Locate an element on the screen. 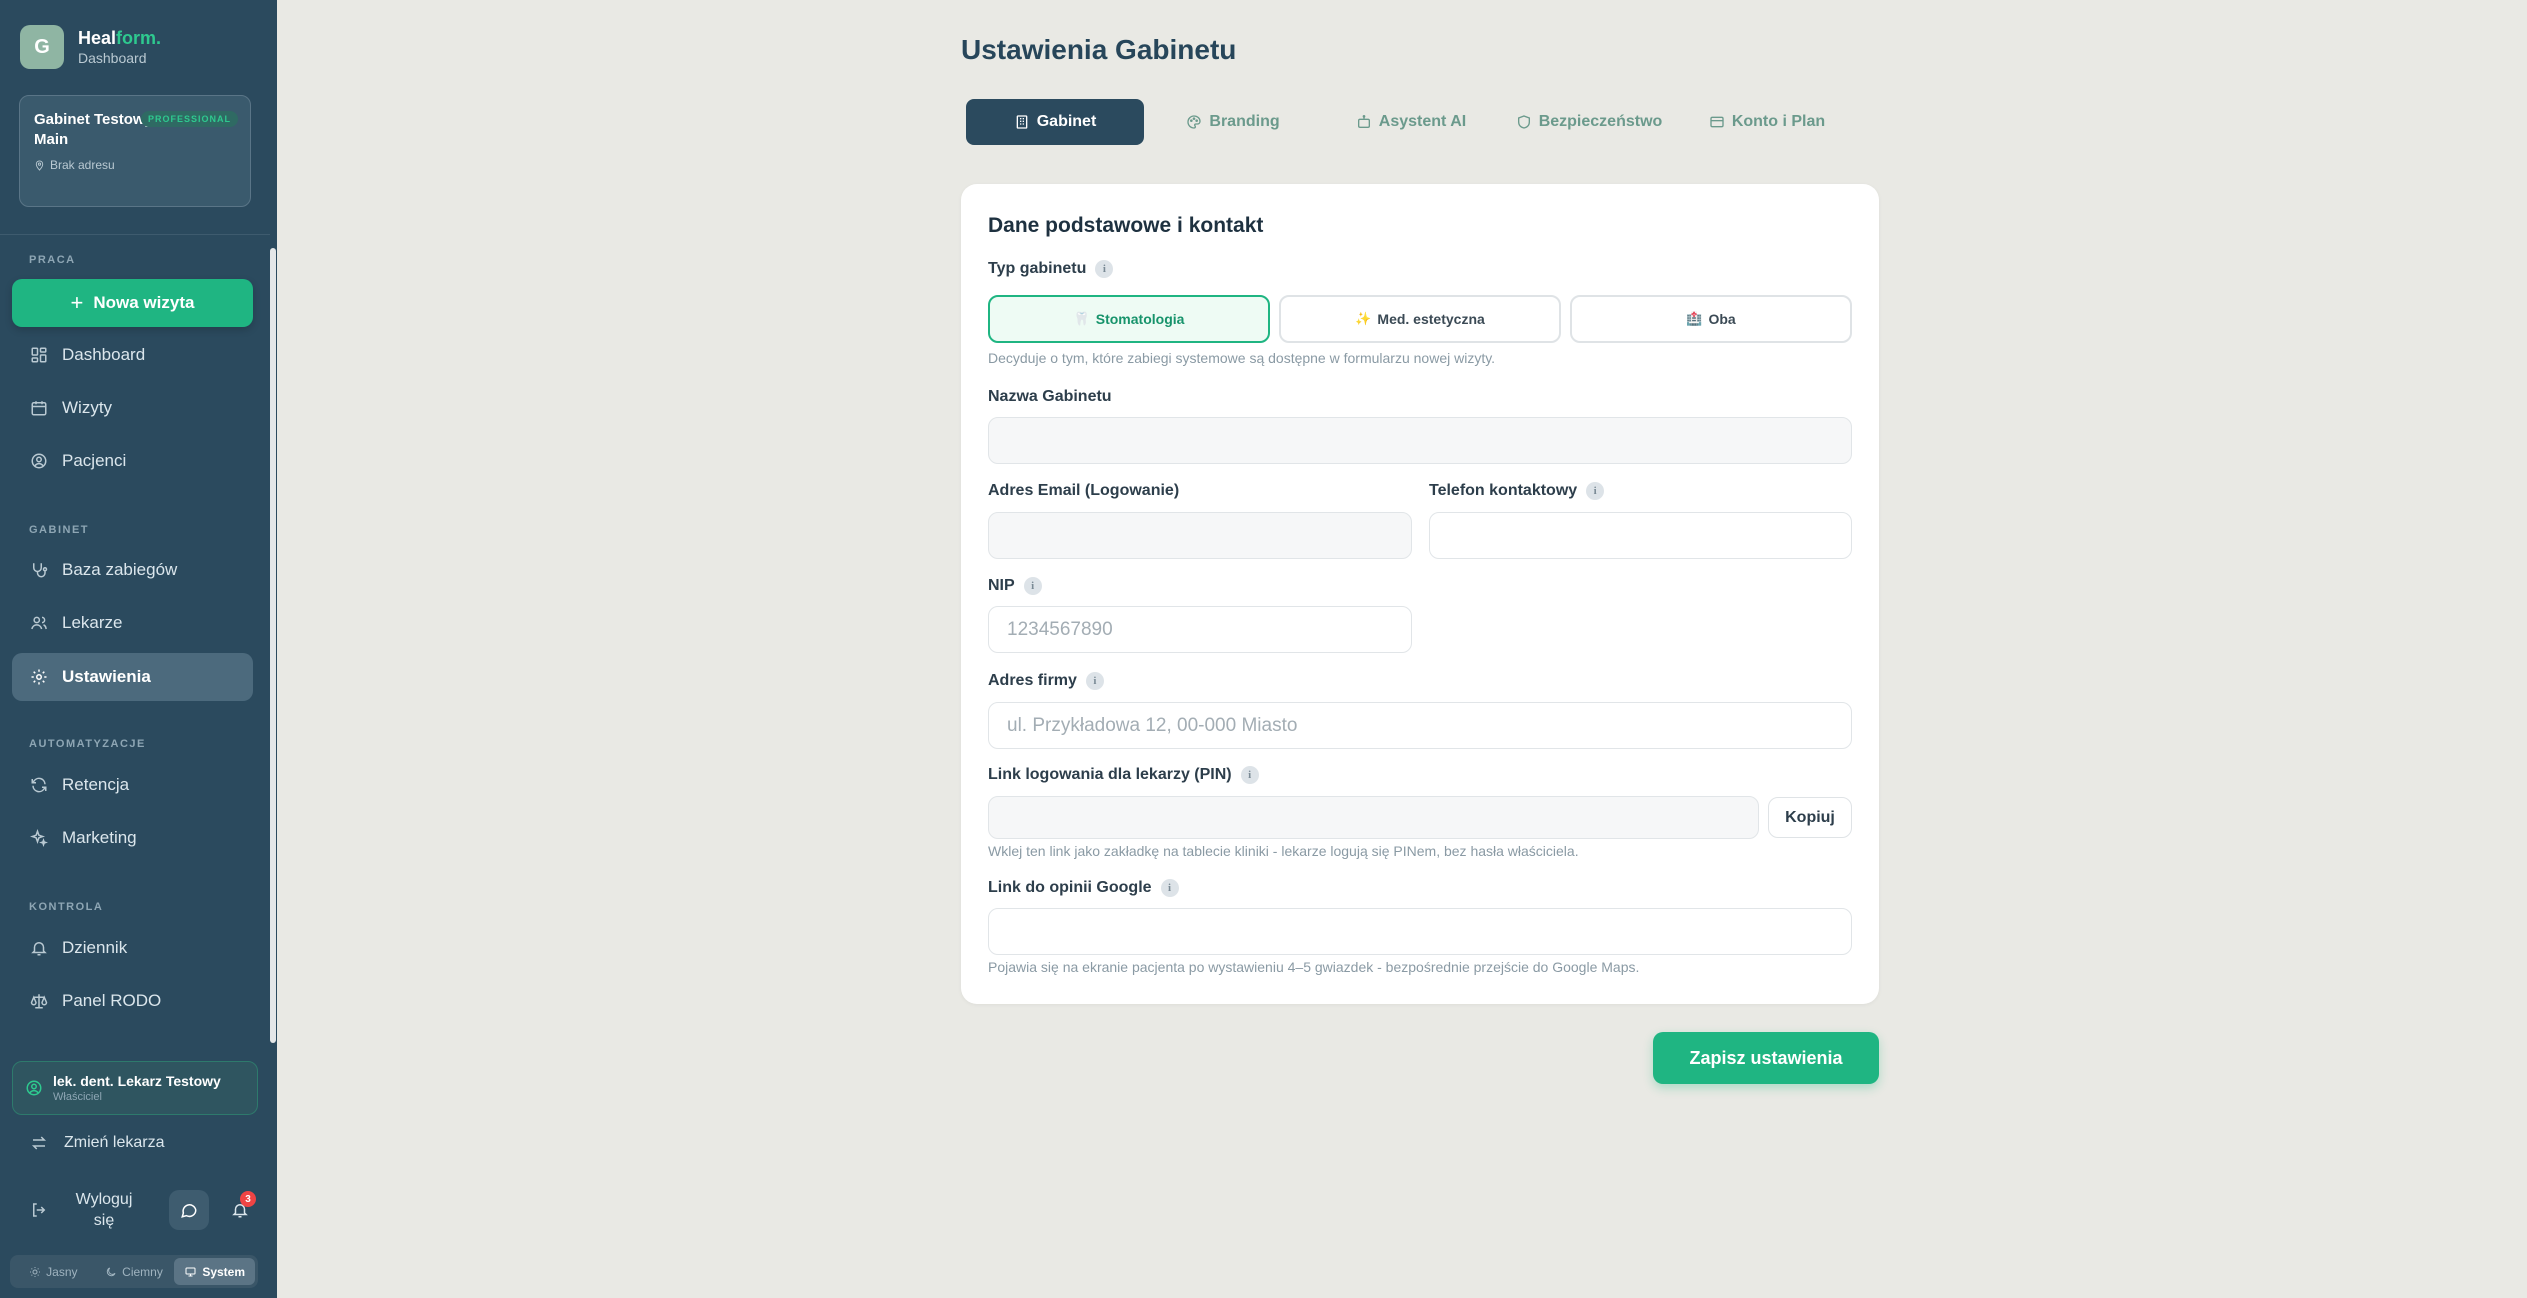  card-icon is located at coordinates (1717, 122).